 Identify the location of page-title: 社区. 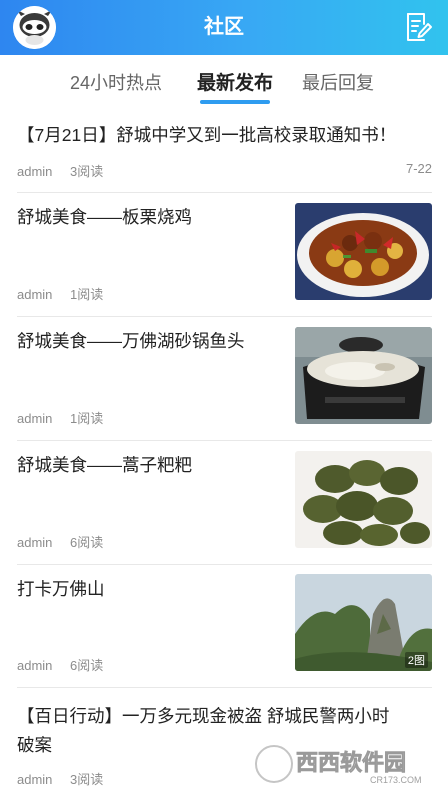
(224, 27).